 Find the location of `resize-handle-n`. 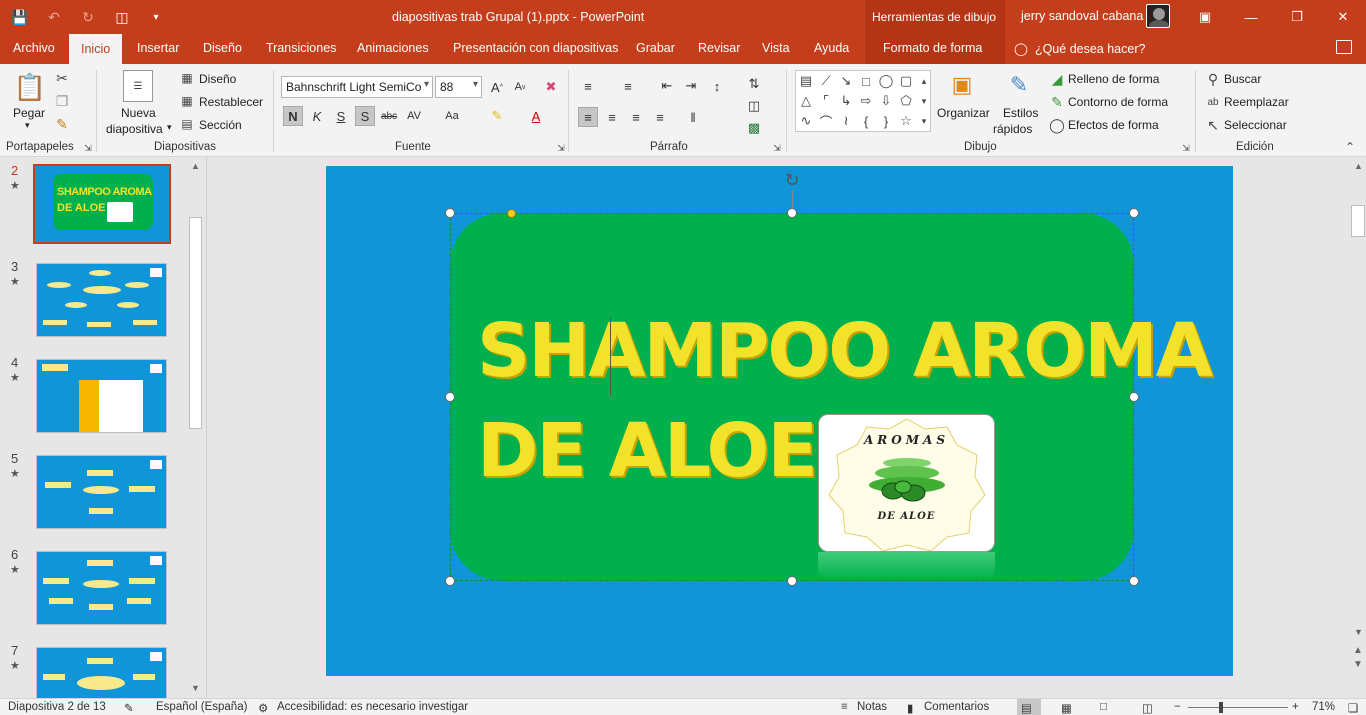

resize-handle-n is located at coordinates (792, 213).